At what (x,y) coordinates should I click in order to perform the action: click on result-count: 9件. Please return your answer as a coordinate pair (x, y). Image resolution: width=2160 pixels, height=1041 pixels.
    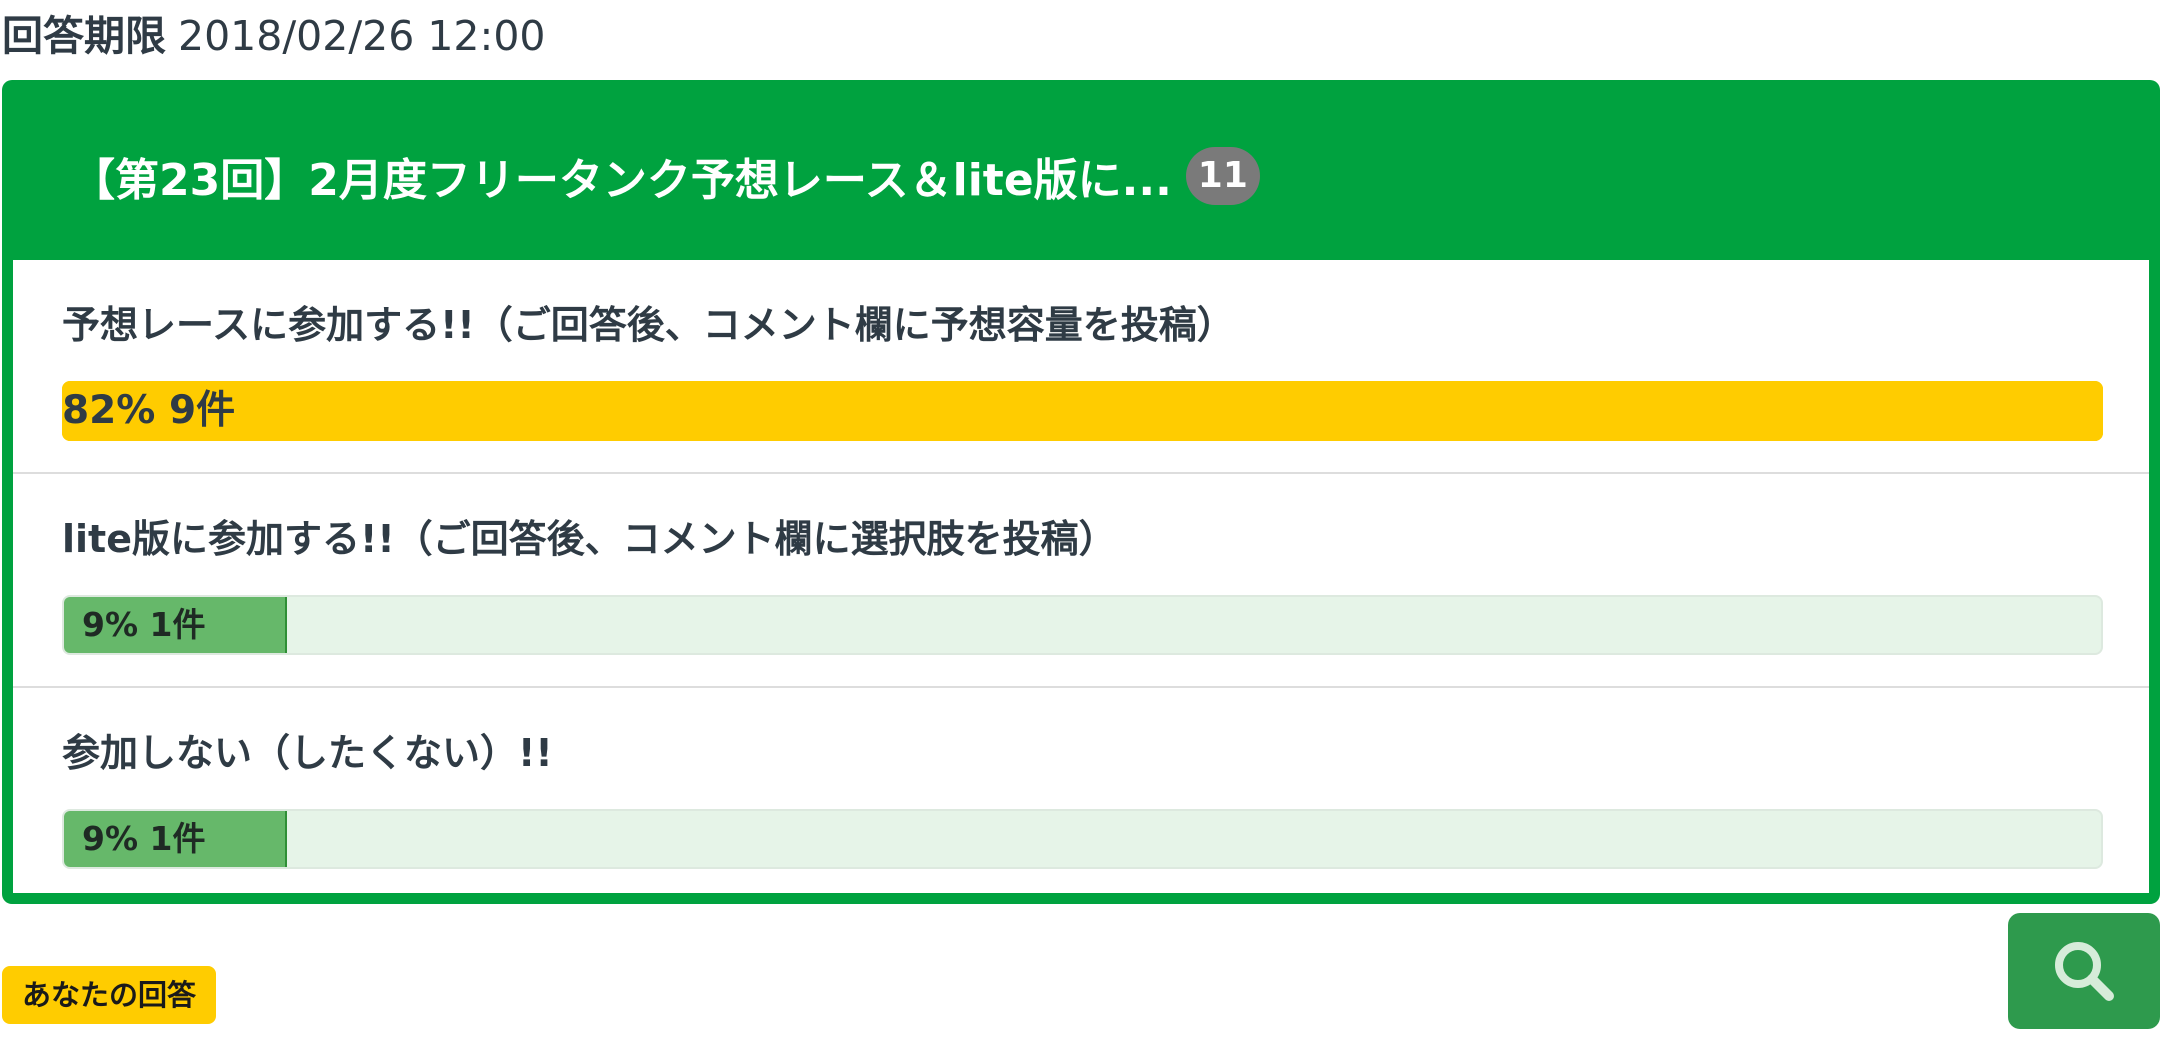
    Looking at the image, I should click on (202, 410).